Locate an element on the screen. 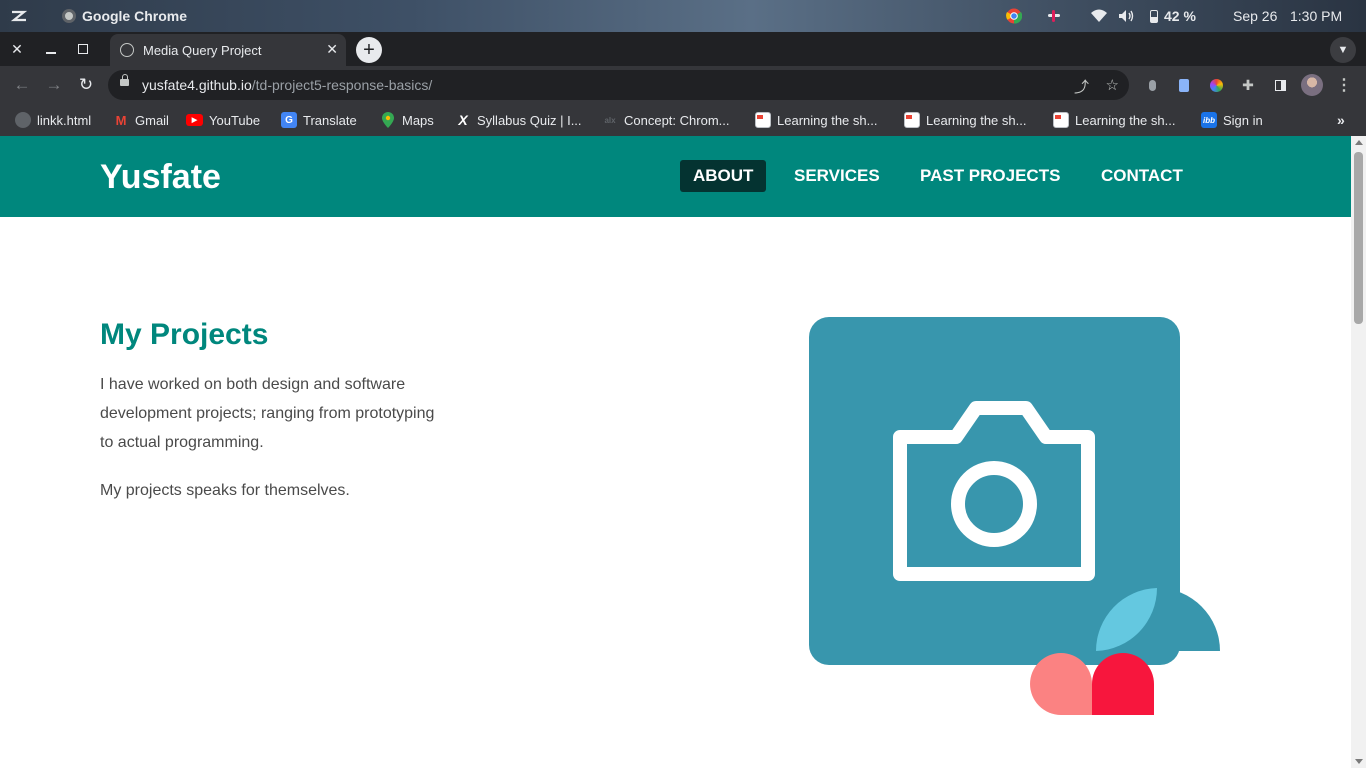 The width and height of the screenshot is (1366, 768). side-panel-icon is located at coordinates (1280, 85).